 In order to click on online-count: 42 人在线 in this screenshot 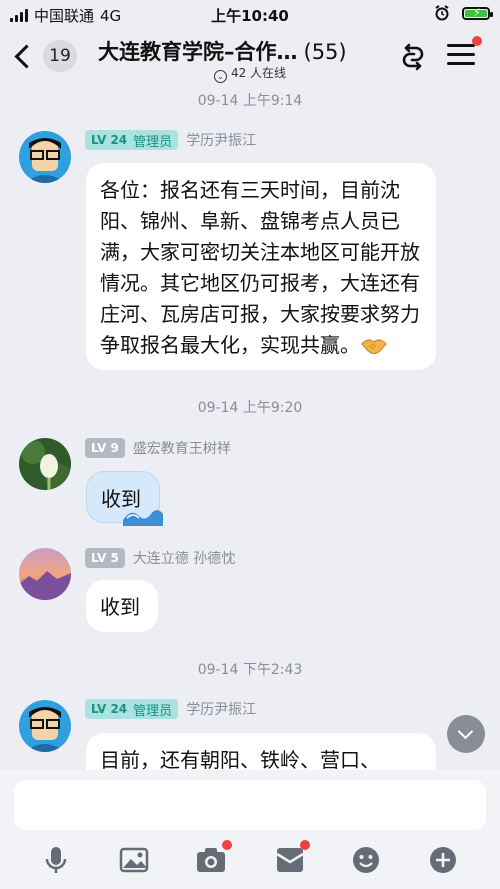, I will do `click(258, 73)`.